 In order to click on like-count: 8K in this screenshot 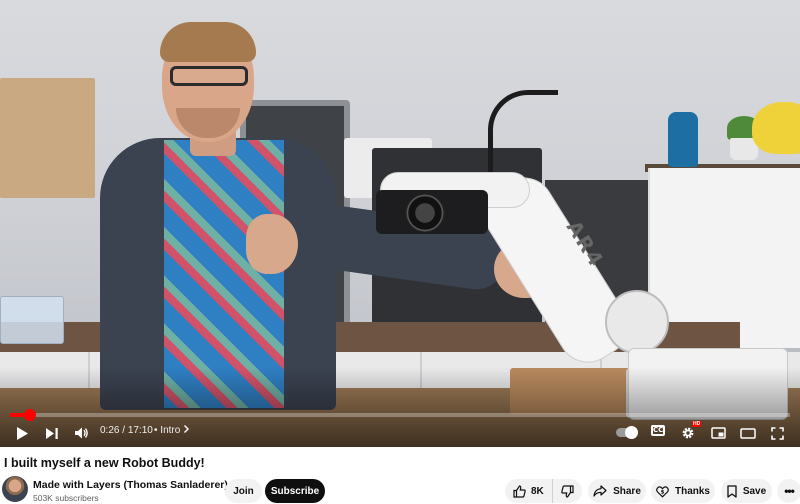, I will do `click(537, 491)`.